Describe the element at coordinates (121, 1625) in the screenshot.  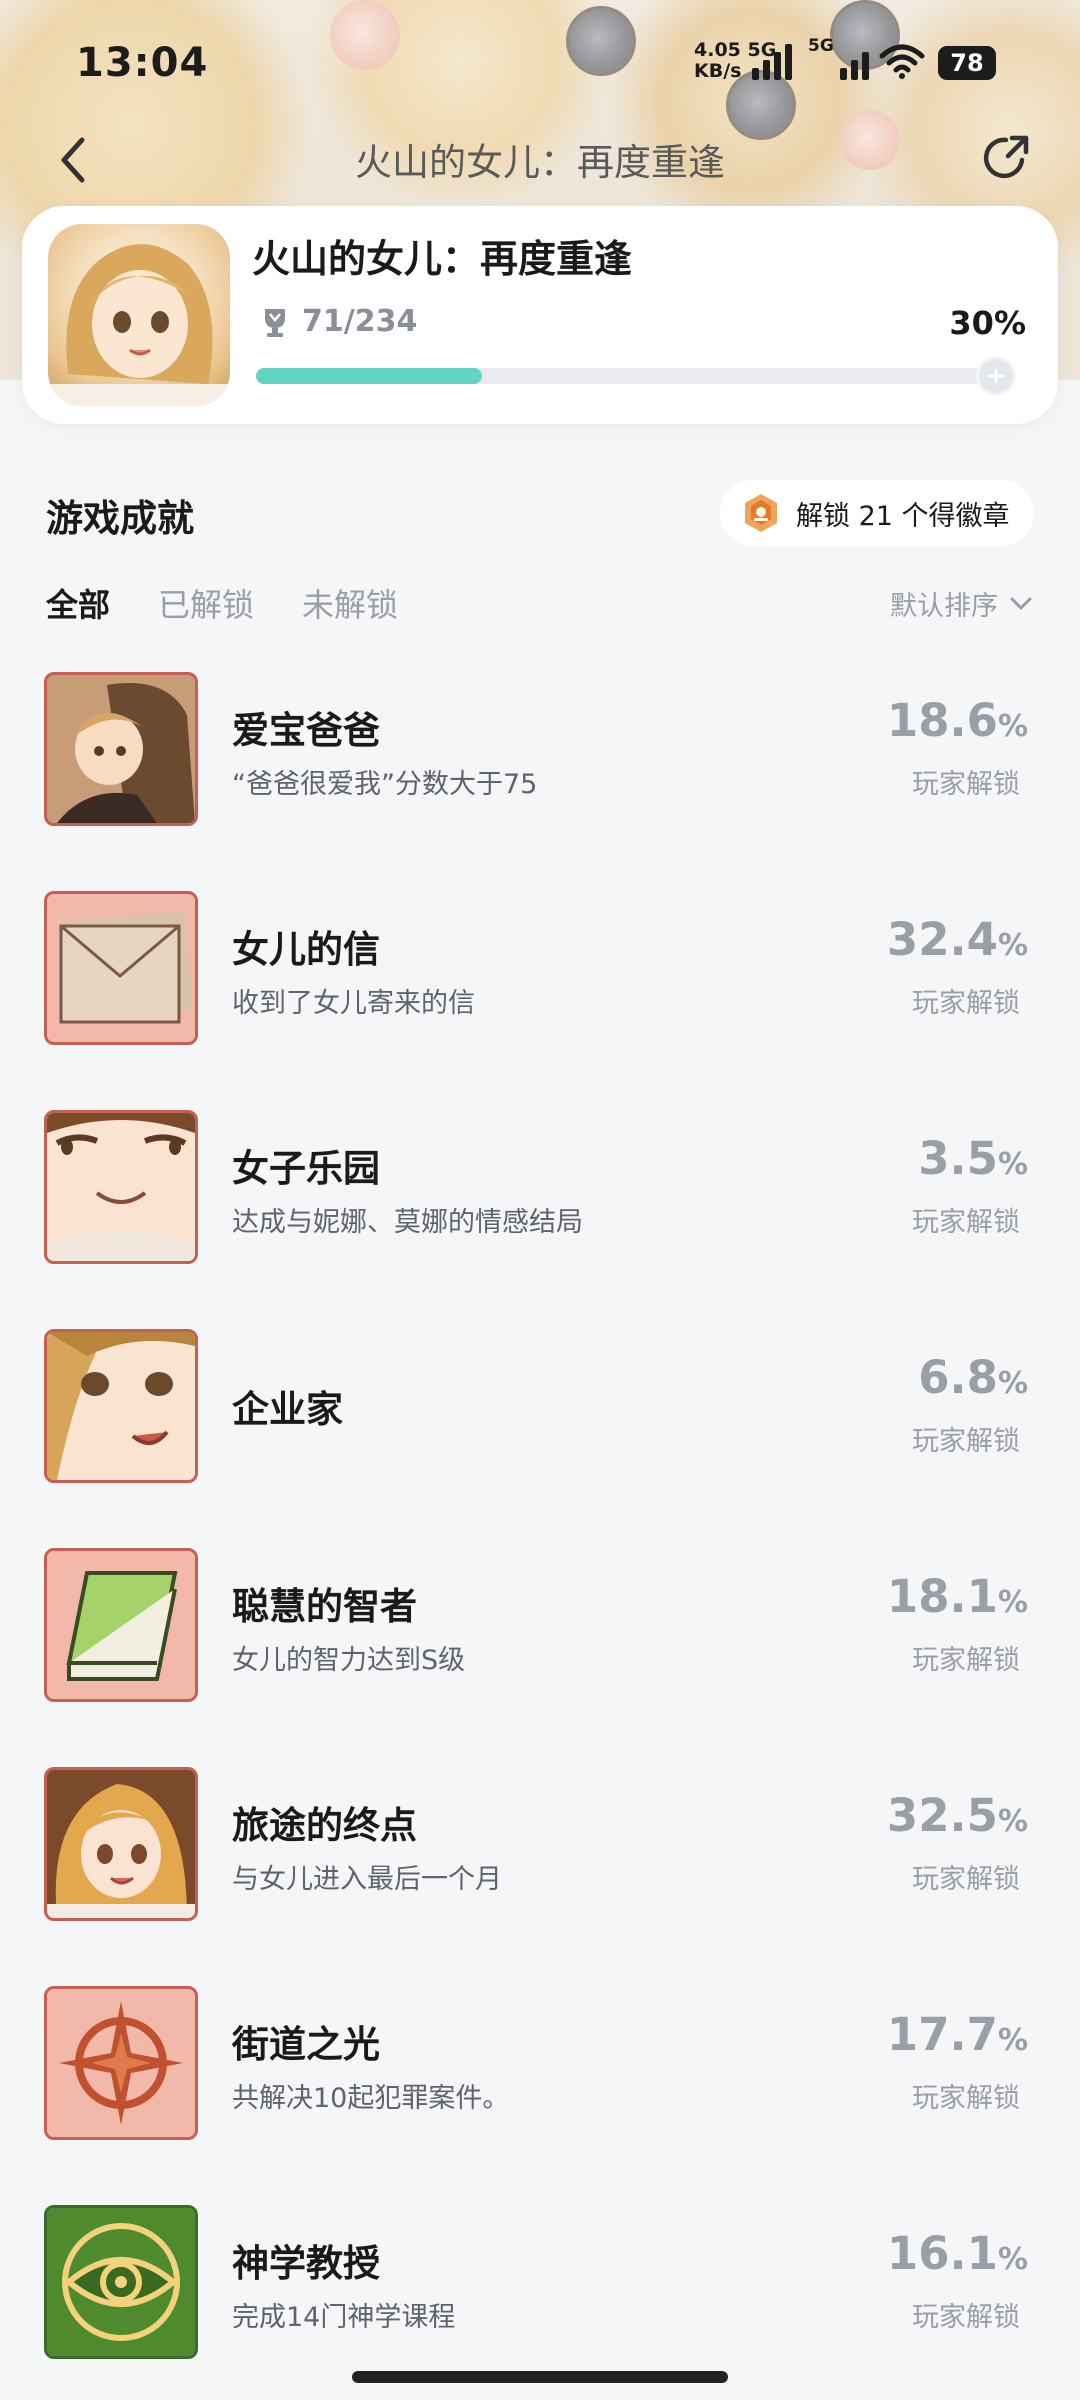
I see `green-book-icon` at that location.